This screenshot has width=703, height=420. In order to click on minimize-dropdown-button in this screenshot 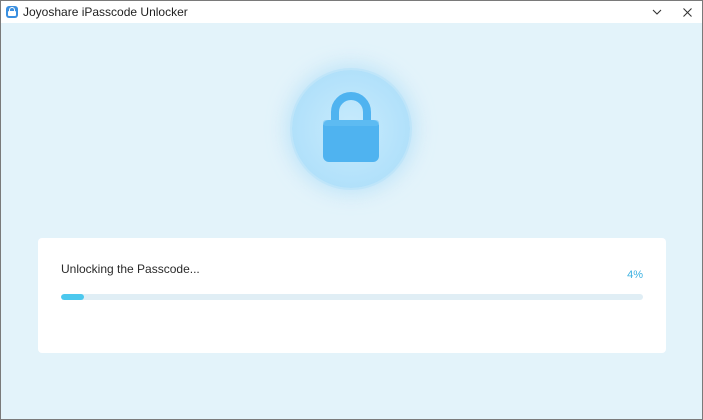, I will do `click(657, 12)`.